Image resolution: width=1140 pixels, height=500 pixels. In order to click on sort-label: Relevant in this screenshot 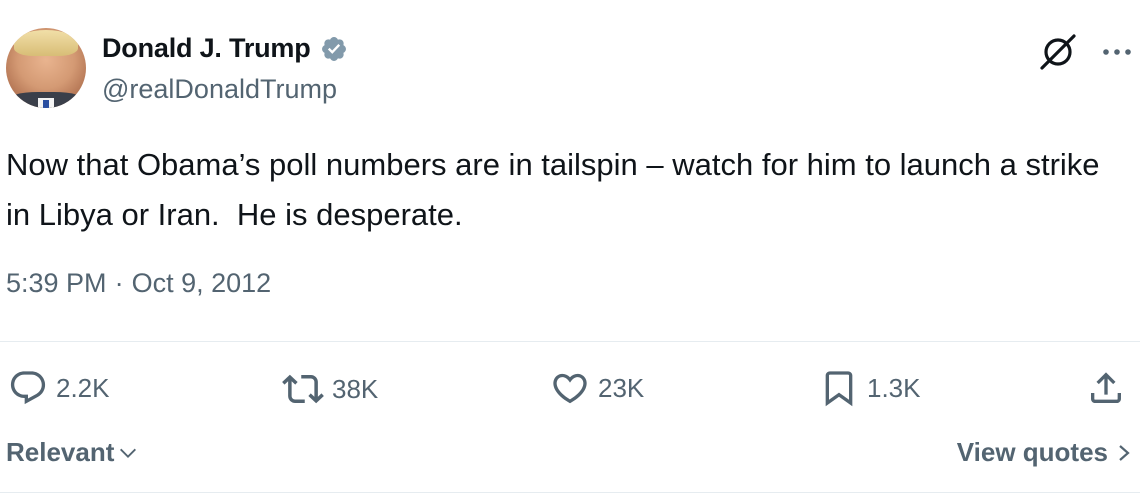, I will do `click(60, 452)`.